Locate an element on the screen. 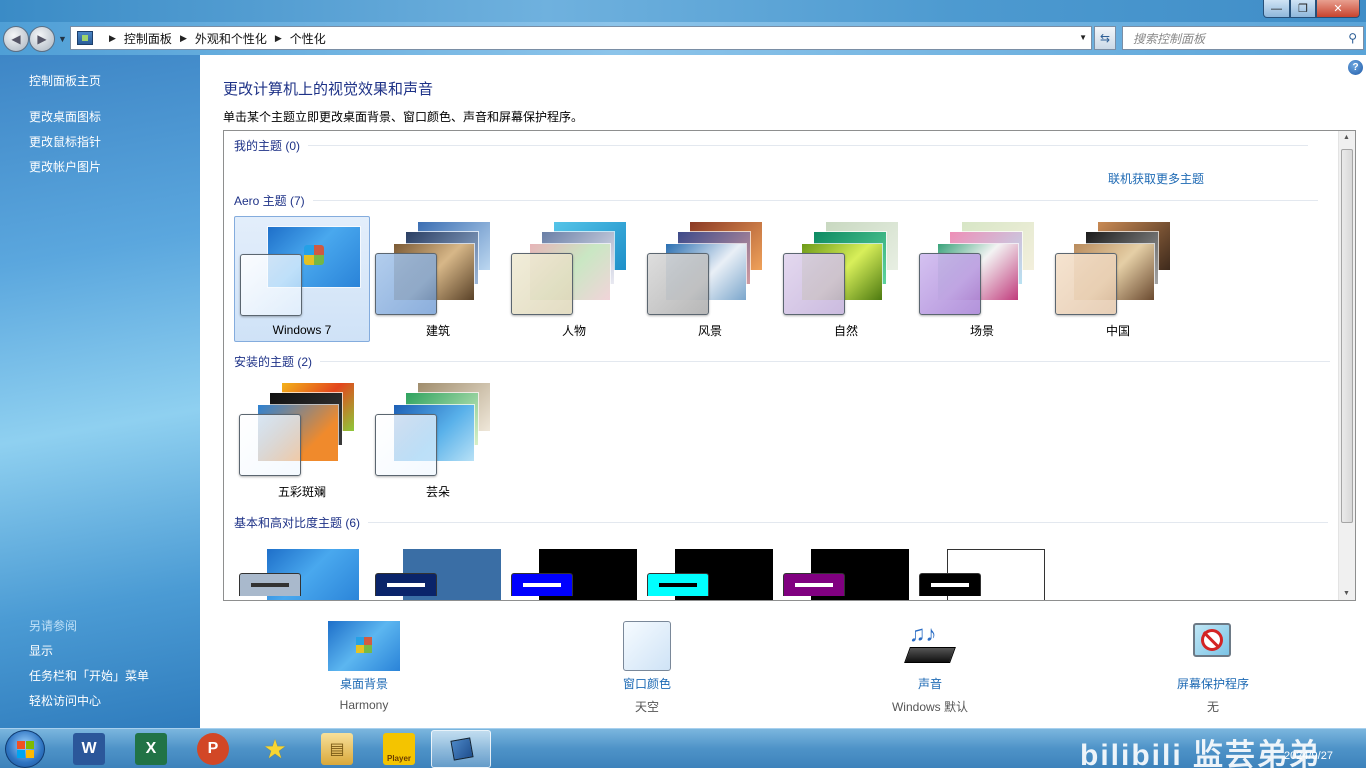 This screenshot has height=768, width=1366. theme-landscapes: 风景 is located at coordinates (710, 279).